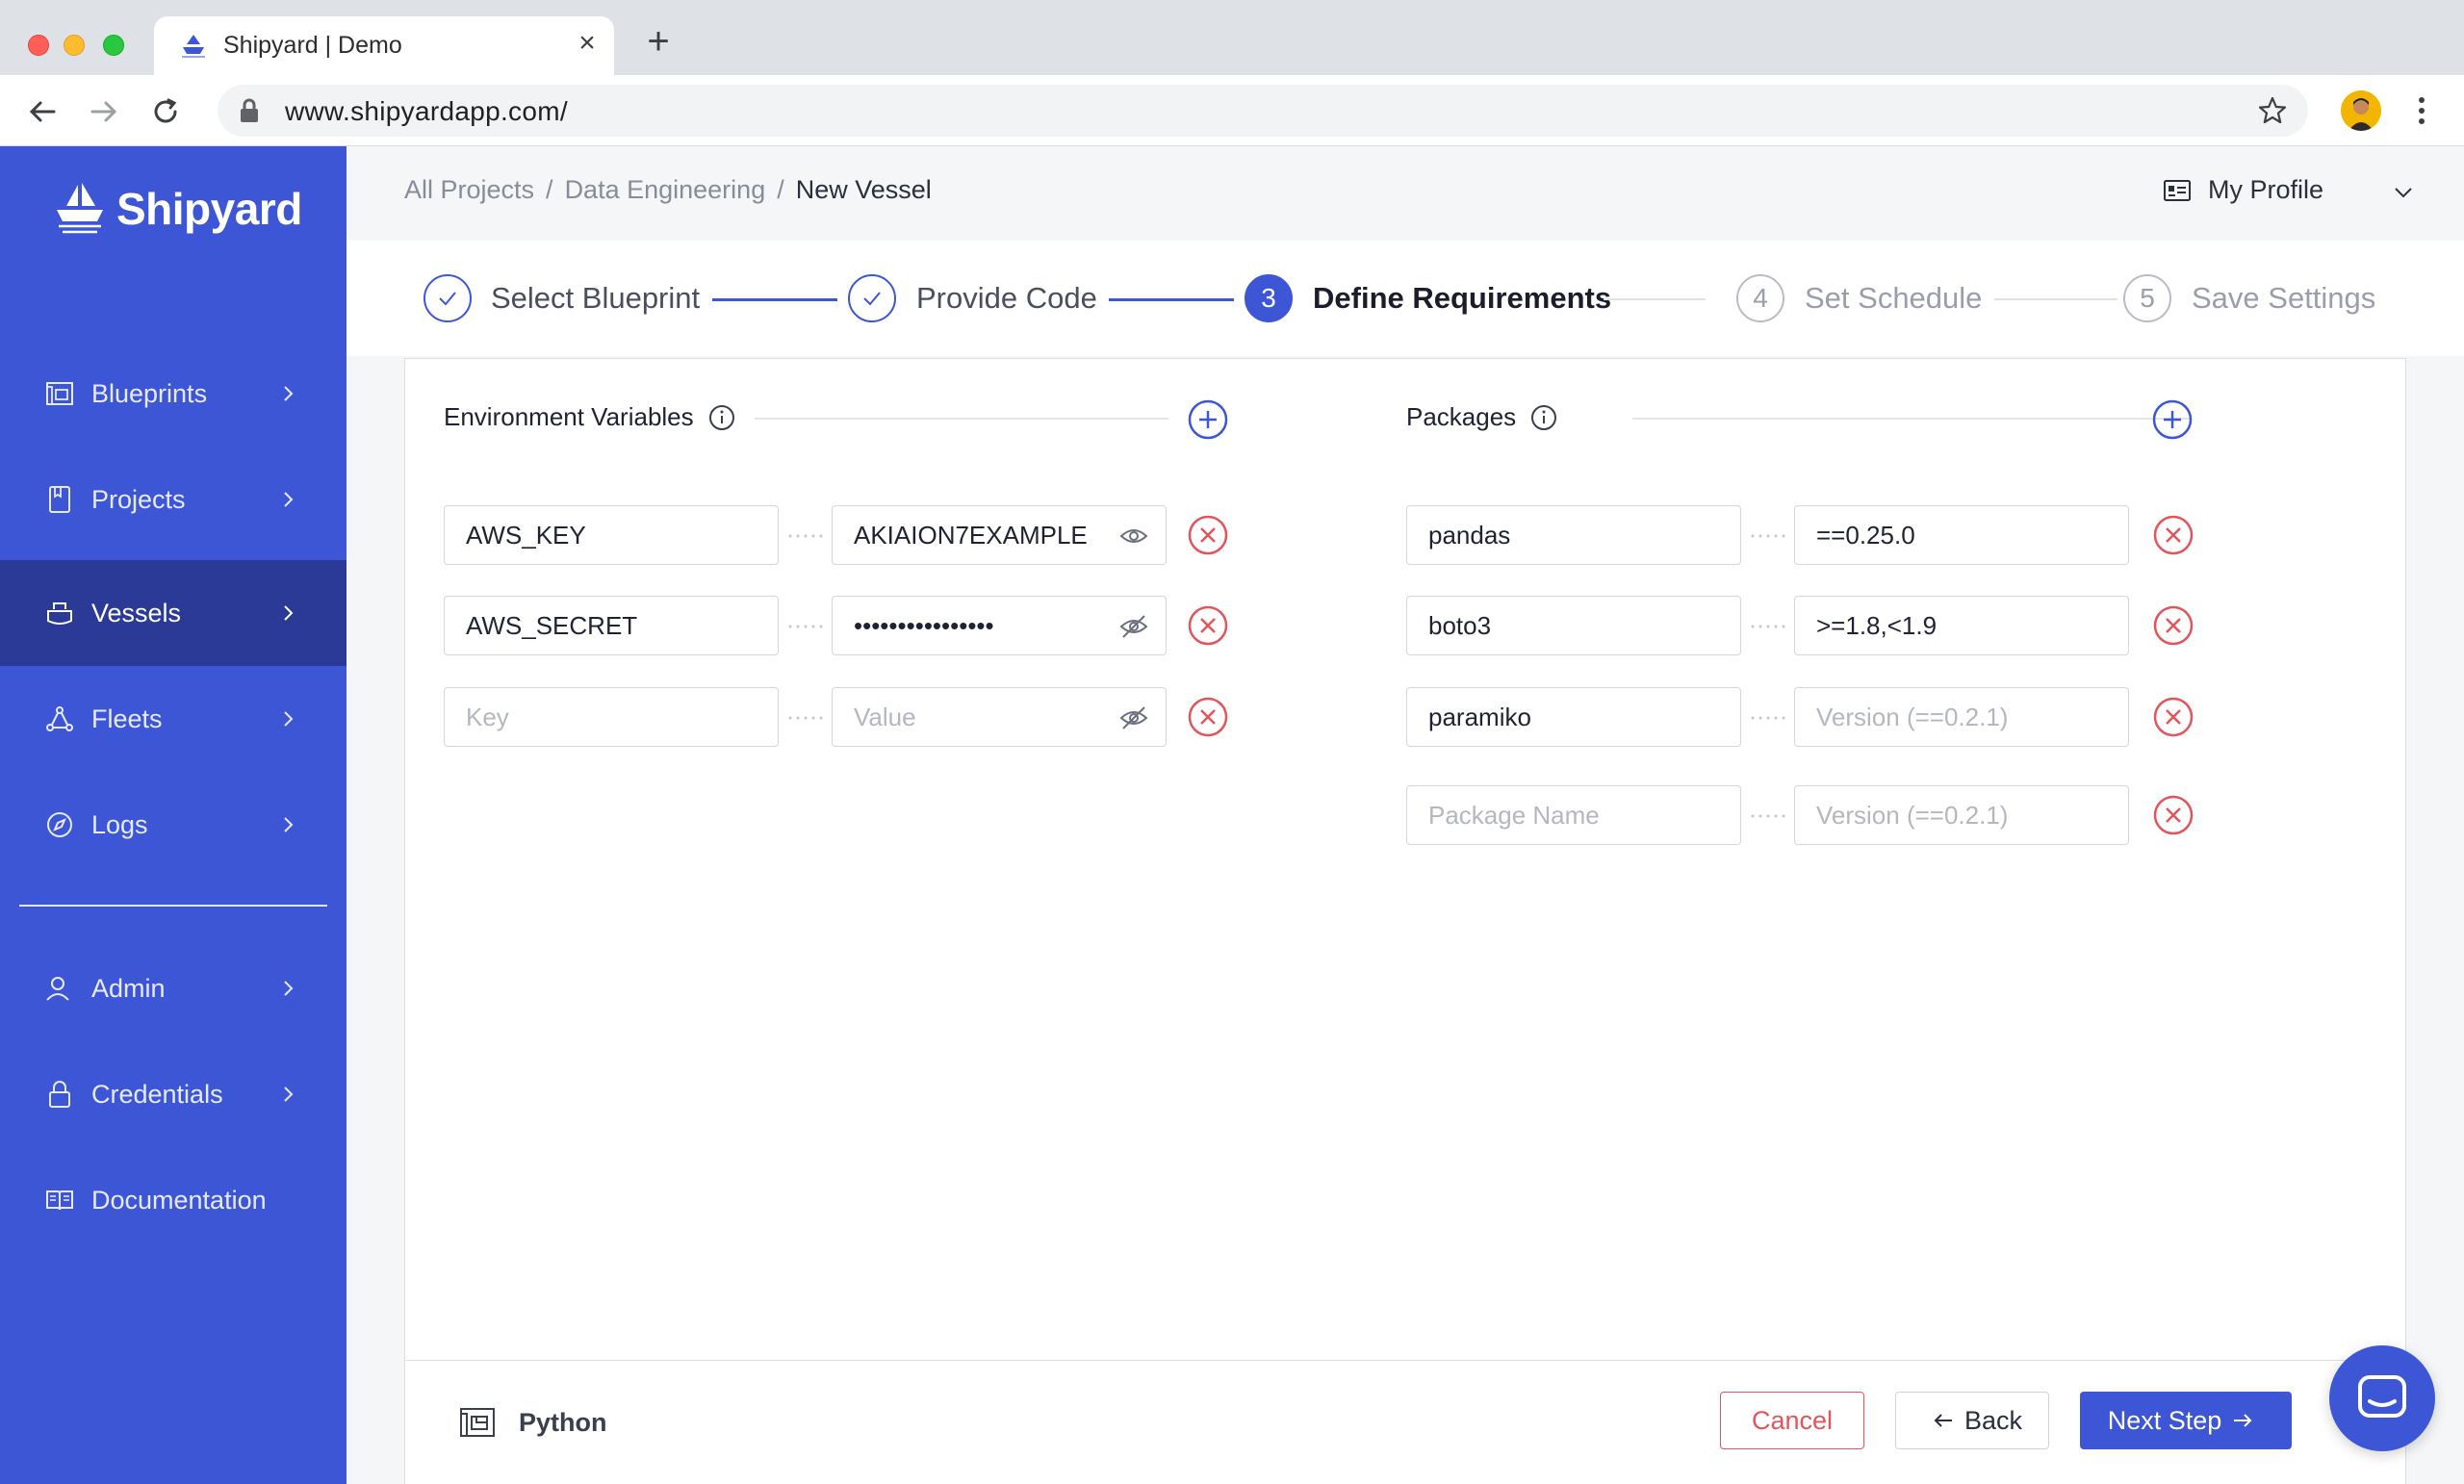 This screenshot has height=1484, width=2464. I want to click on sidebar-item-credentials: Credentials, so click(173, 1094).